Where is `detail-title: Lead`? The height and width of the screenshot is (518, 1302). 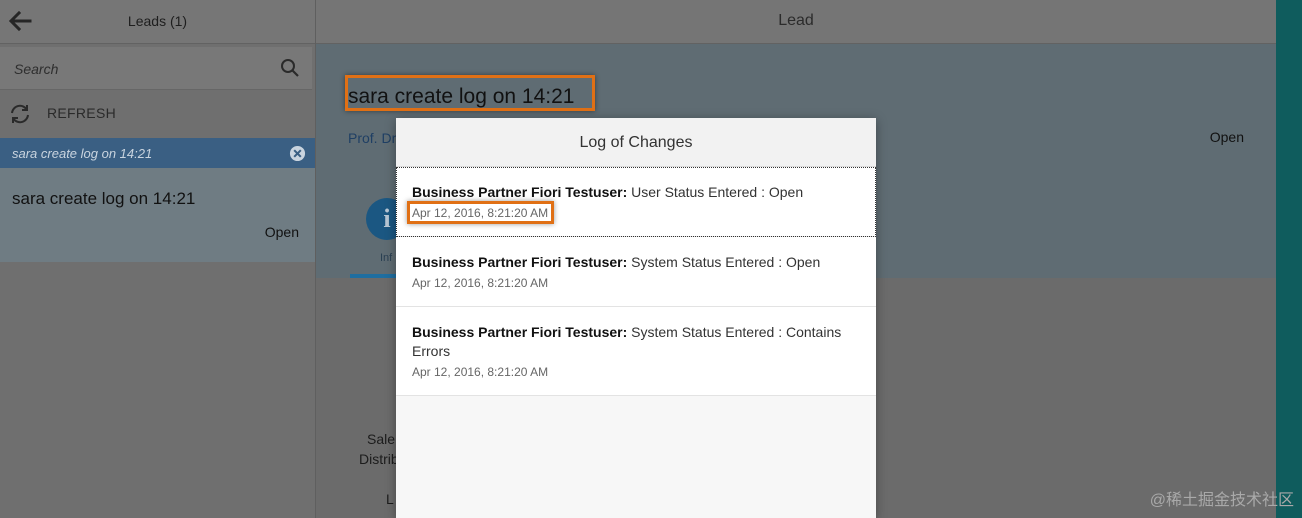 detail-title: Lead is located at coordinates (796, 20).